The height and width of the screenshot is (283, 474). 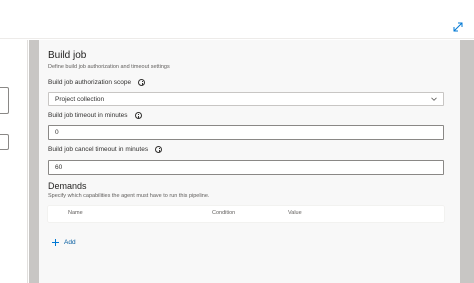 What do you see at coordinates (224, 213) in the screenshot?
I see `column-header-condition: Condition` at bounding box center [224, 213].